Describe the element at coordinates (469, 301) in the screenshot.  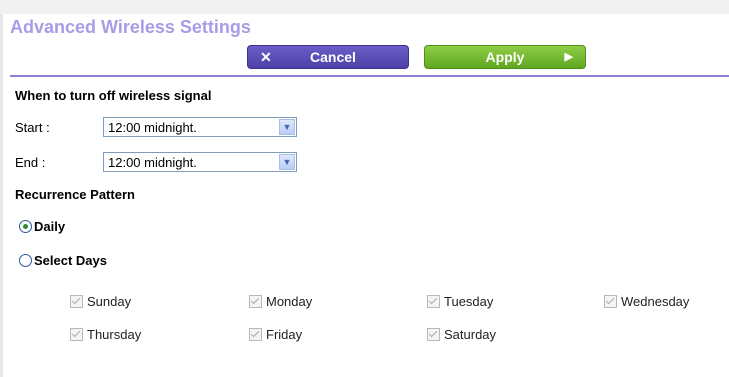
I see `day-label: Tuesday` at that location.